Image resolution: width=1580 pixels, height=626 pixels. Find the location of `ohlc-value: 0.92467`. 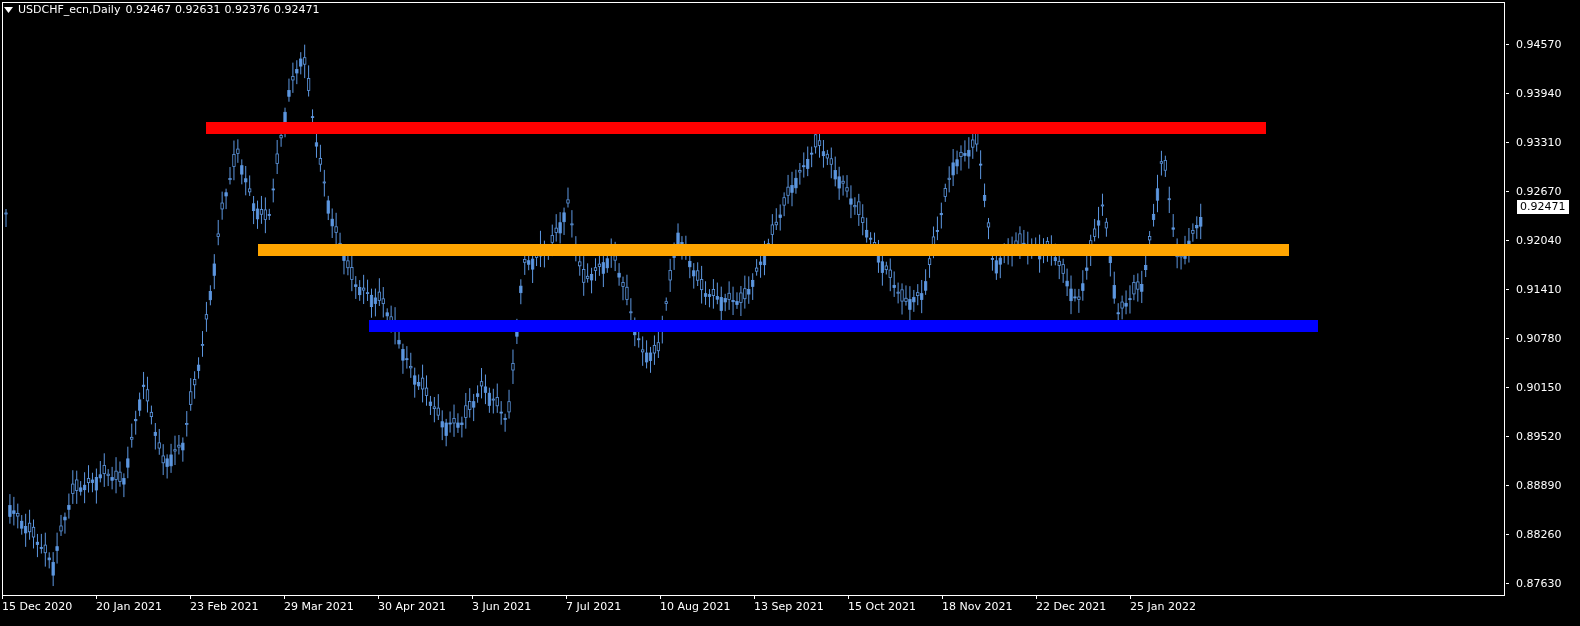

ohlc-value: 0.92467 is located at coordinates (148, 9).